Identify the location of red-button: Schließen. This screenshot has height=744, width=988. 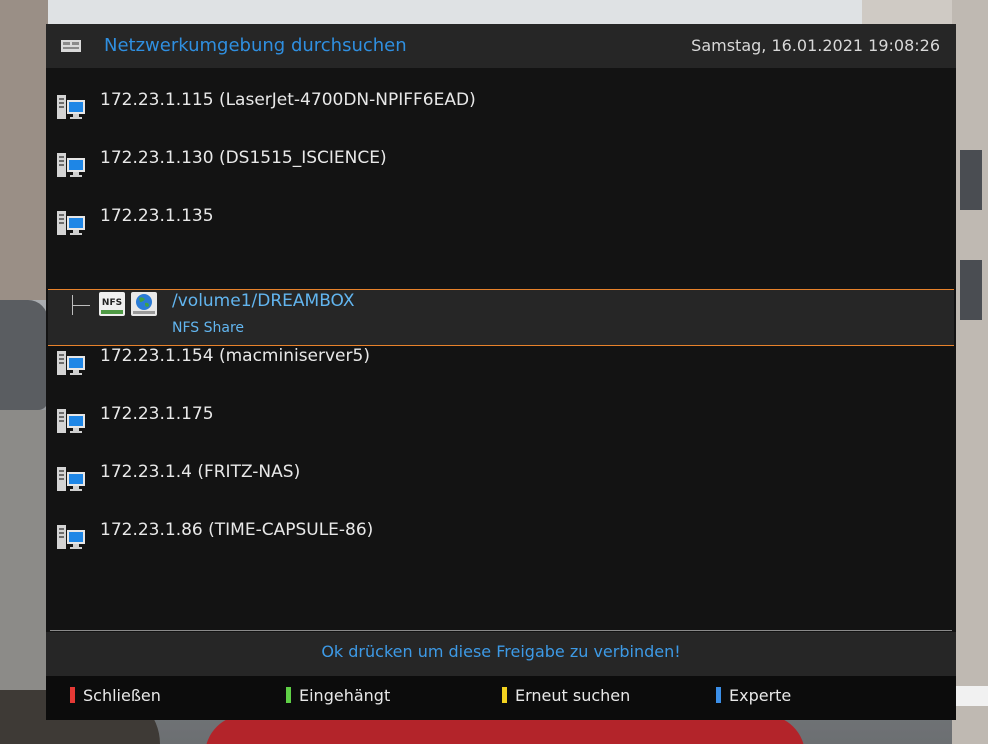
(115, 697).